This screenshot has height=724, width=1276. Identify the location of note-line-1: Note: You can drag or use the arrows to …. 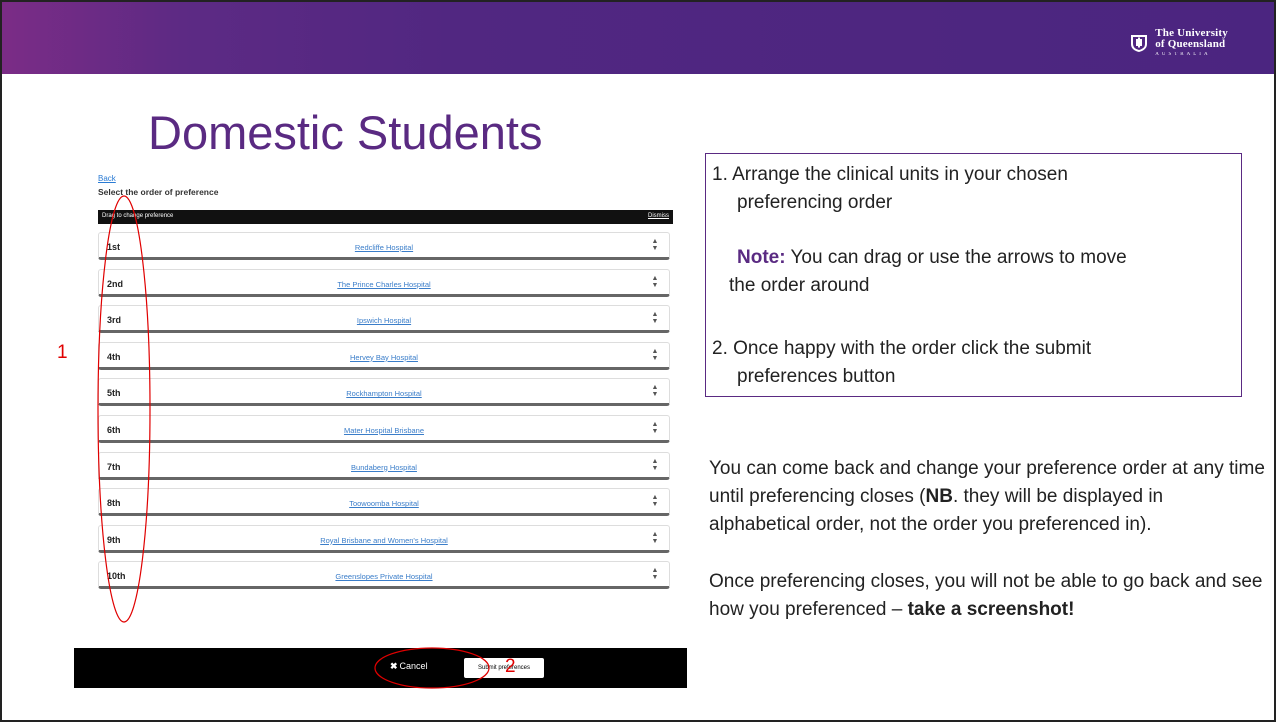
(932, 258).